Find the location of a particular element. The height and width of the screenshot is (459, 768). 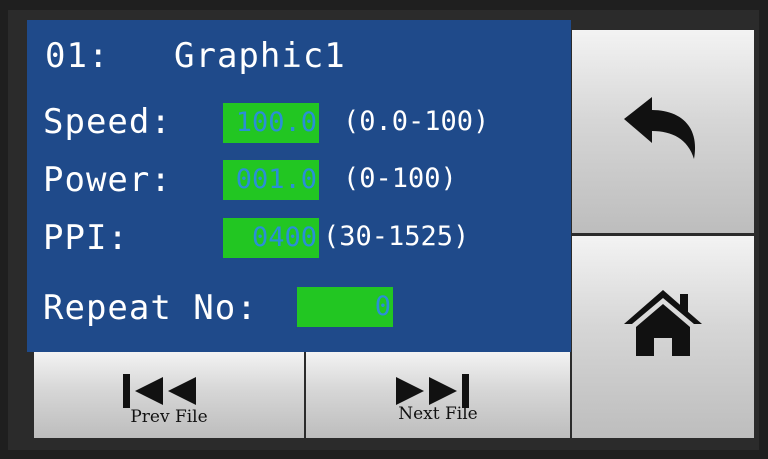

prev-file-button: Prev File is located at coordinates (169, 395).